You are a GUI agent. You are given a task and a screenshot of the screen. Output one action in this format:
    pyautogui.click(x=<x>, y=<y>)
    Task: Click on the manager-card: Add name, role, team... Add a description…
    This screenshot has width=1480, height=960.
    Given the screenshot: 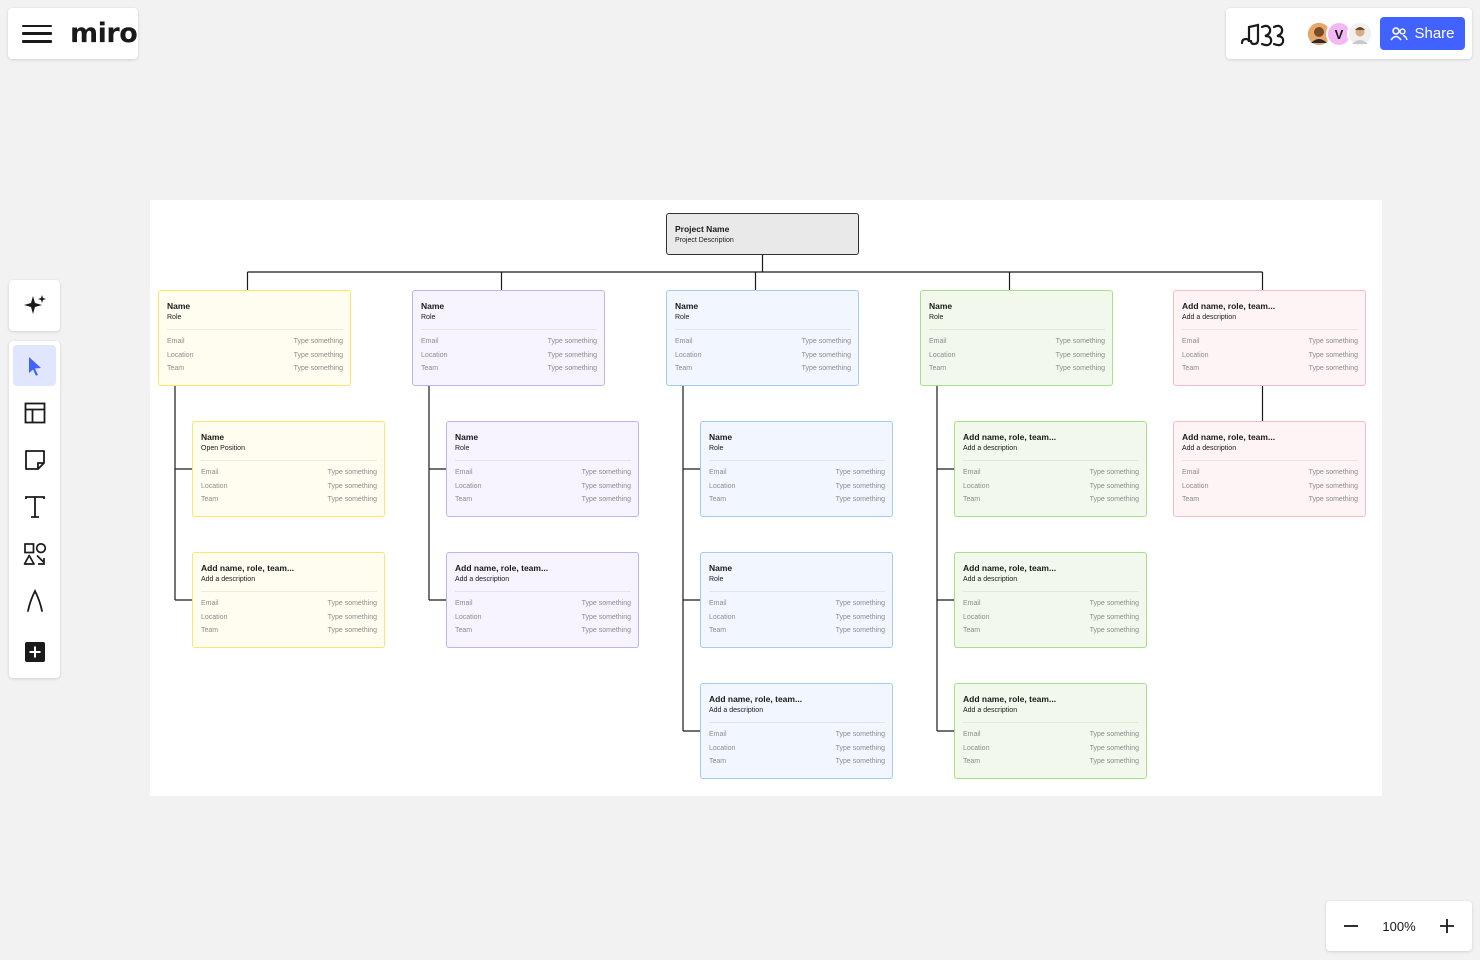 What is the action you would take?
    pyautogui.click(x=1269, y=338)
    